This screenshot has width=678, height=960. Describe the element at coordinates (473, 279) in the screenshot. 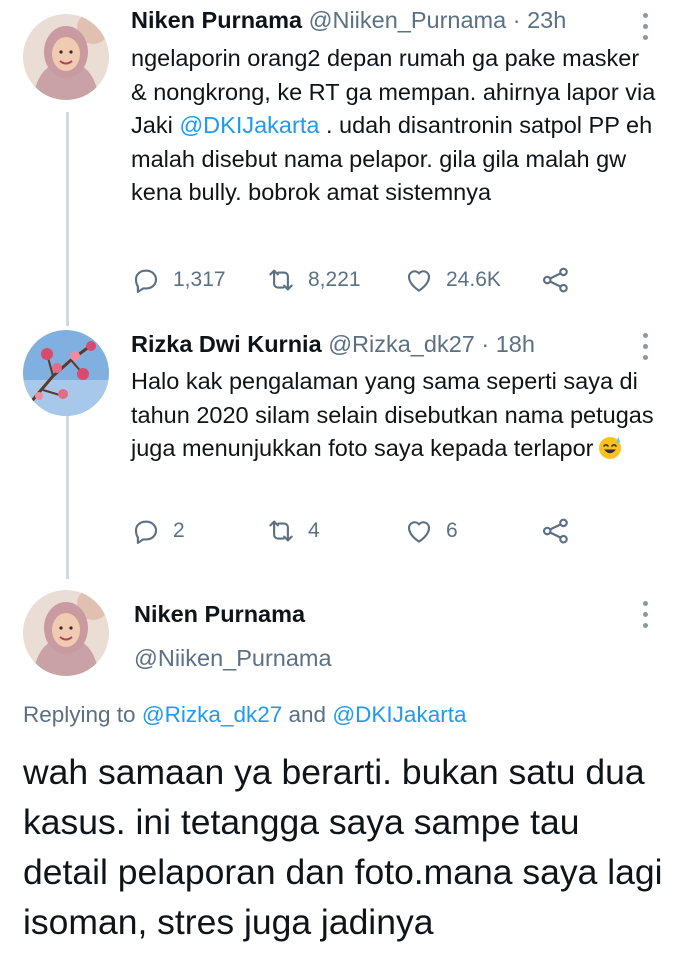

I see `like-count: 24.6K` at that location.